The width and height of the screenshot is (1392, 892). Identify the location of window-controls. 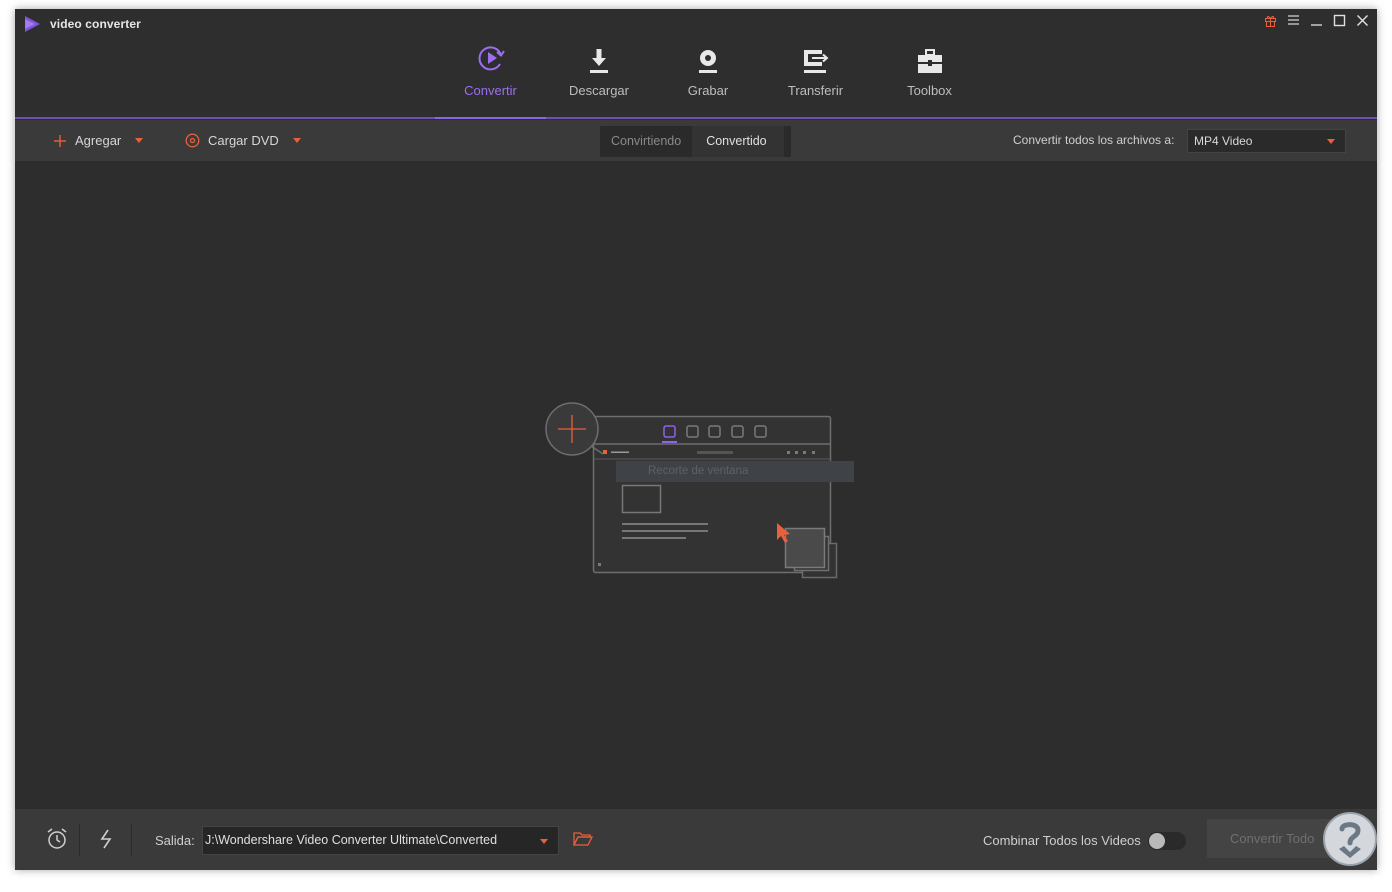
(1316, 20).